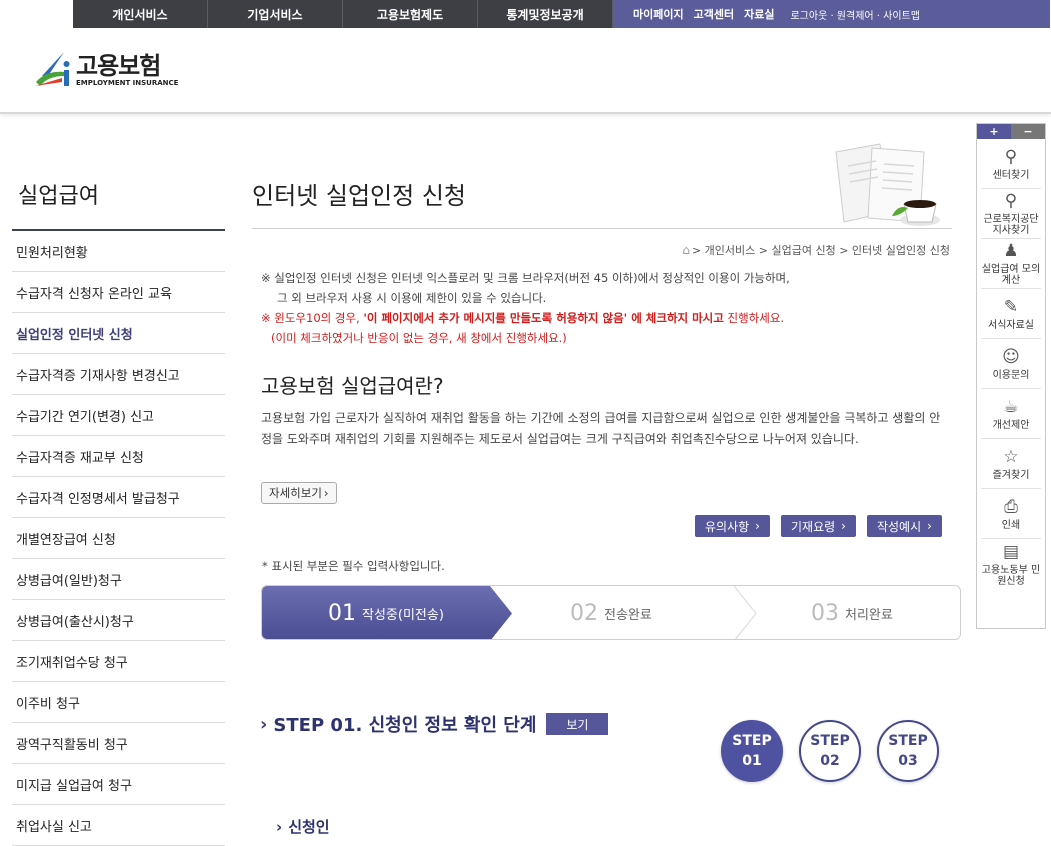  What do you see at coordinates (852, 613) in the screenshot?
I see `step-3: 03 처리완료` at bounding box center [852, 613].